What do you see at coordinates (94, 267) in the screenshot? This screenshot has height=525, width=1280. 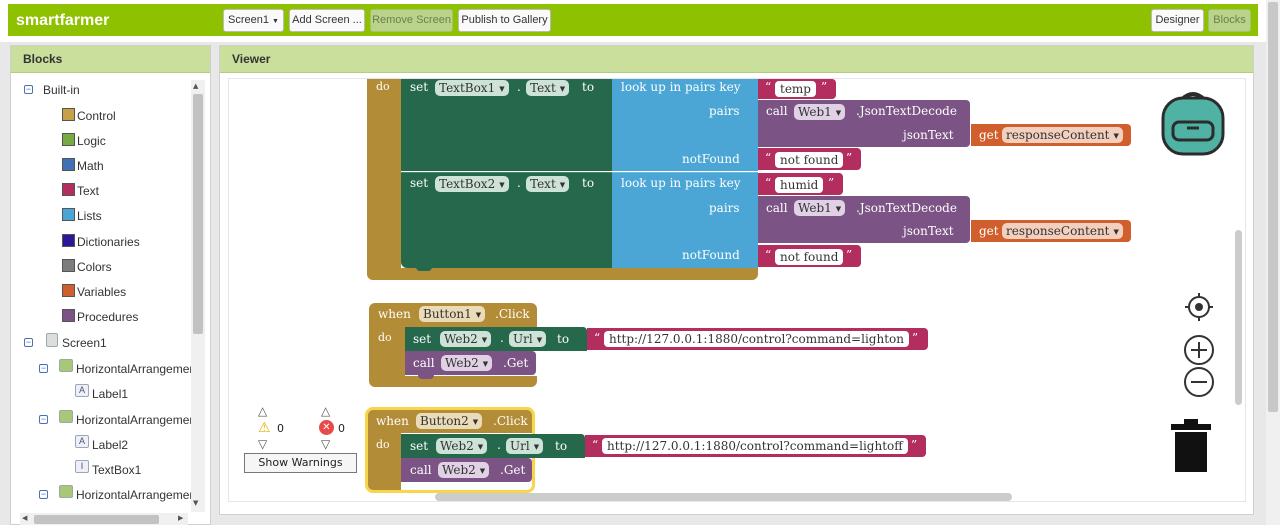 I see `tree-item-colors: Colors` at bounding box center [94, 267].